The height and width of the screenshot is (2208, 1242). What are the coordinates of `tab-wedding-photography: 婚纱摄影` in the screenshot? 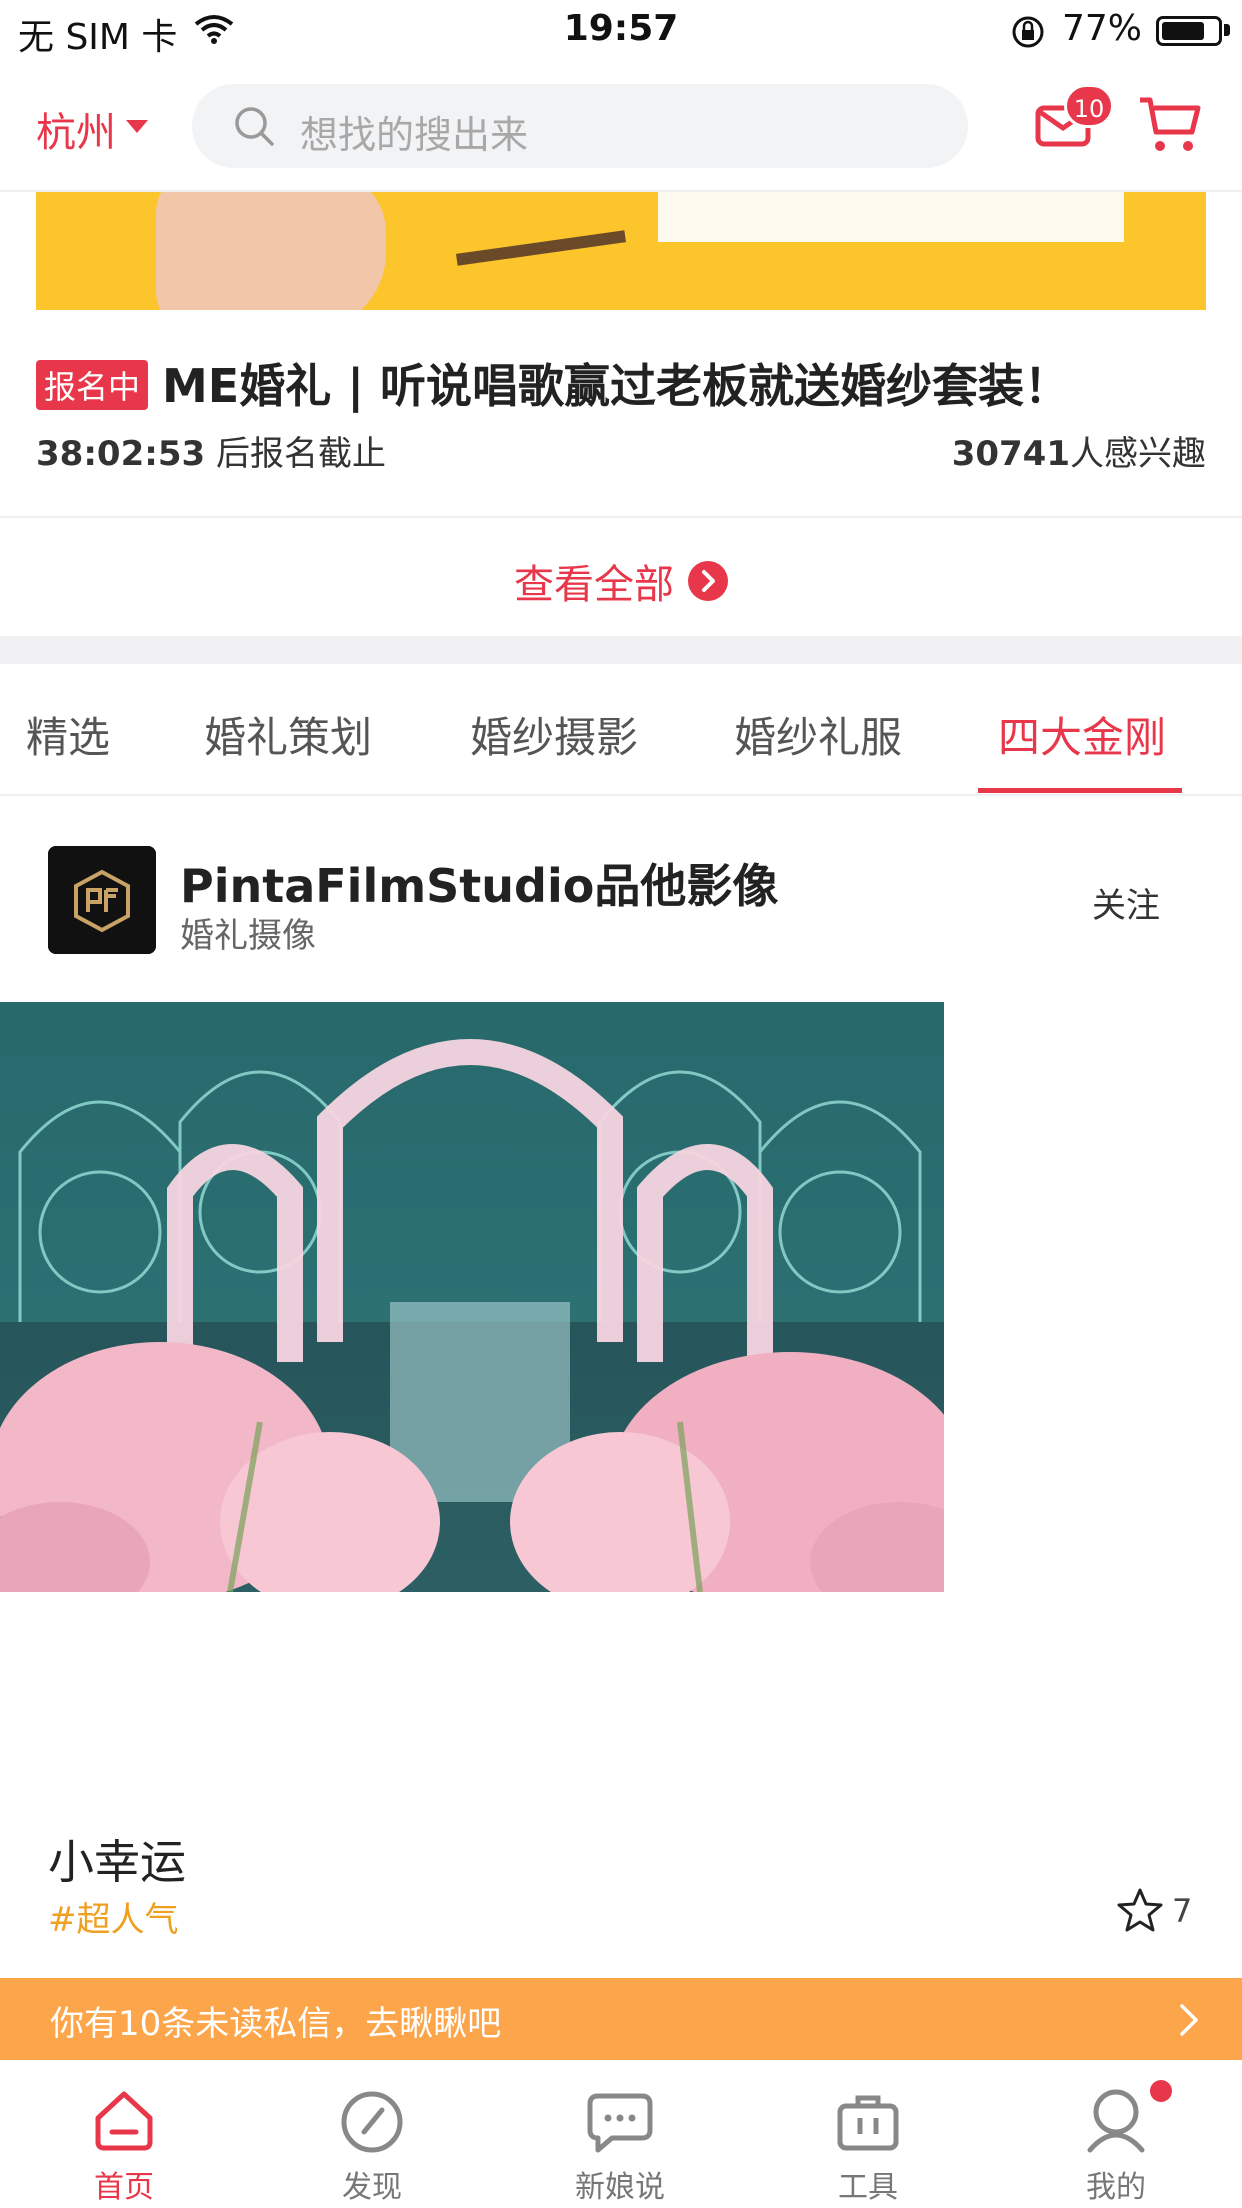 It's located at (554, 734).